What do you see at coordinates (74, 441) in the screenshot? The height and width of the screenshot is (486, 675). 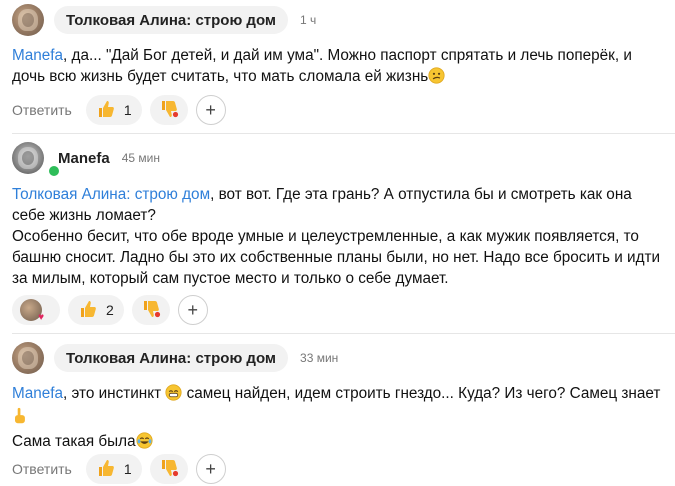 I see `comment-body-line2: Сама такая была` at bounding box center [74, 441].